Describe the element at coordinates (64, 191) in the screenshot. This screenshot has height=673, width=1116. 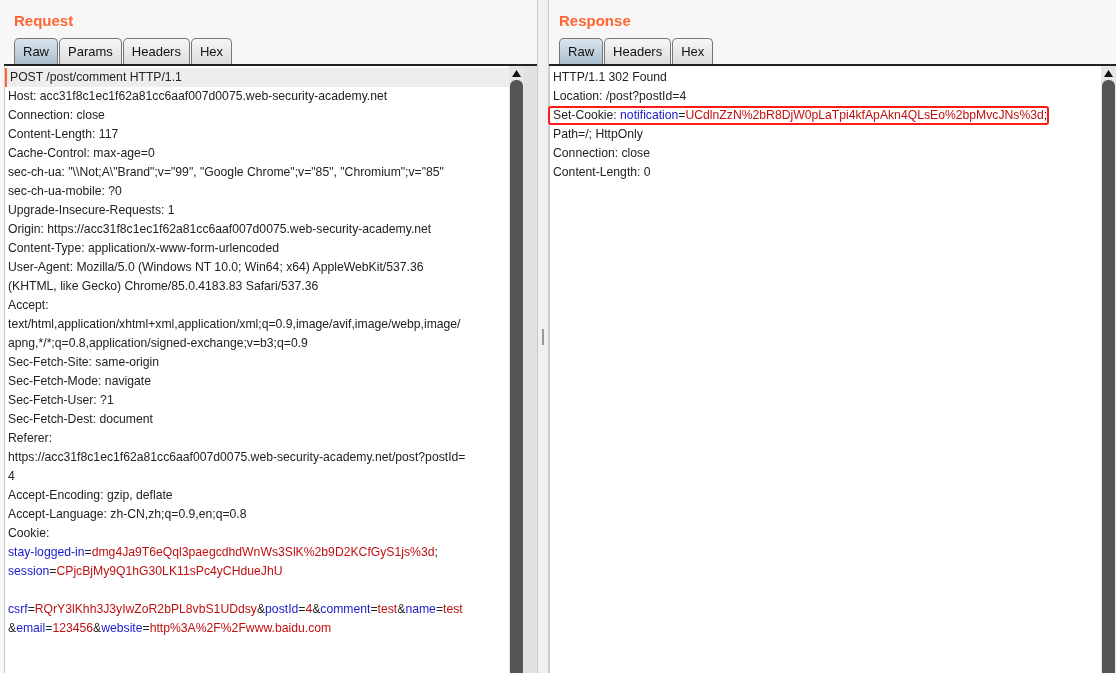
I see `code-line: sec-ch-ua-mobile: ?0` at that location.